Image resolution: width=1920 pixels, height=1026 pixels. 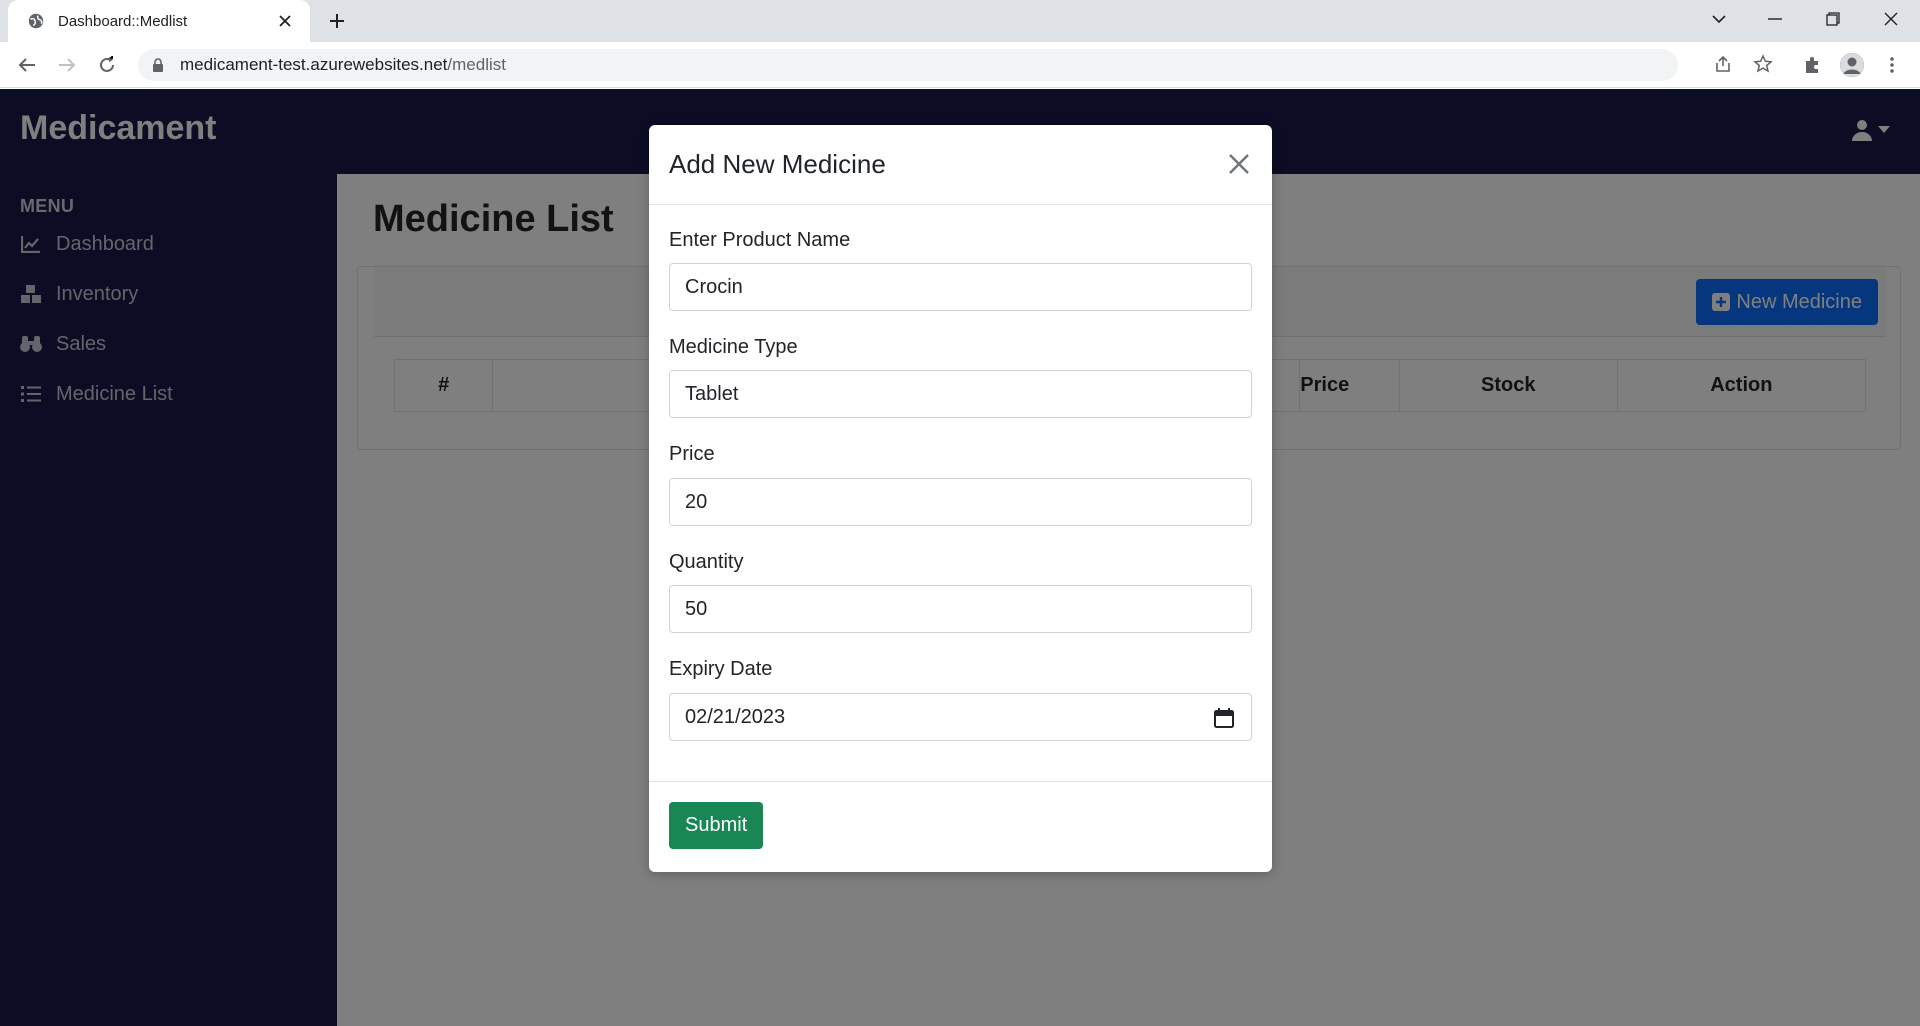 I want to click on quantity-label: Quantity, so click(x=706, y=562).